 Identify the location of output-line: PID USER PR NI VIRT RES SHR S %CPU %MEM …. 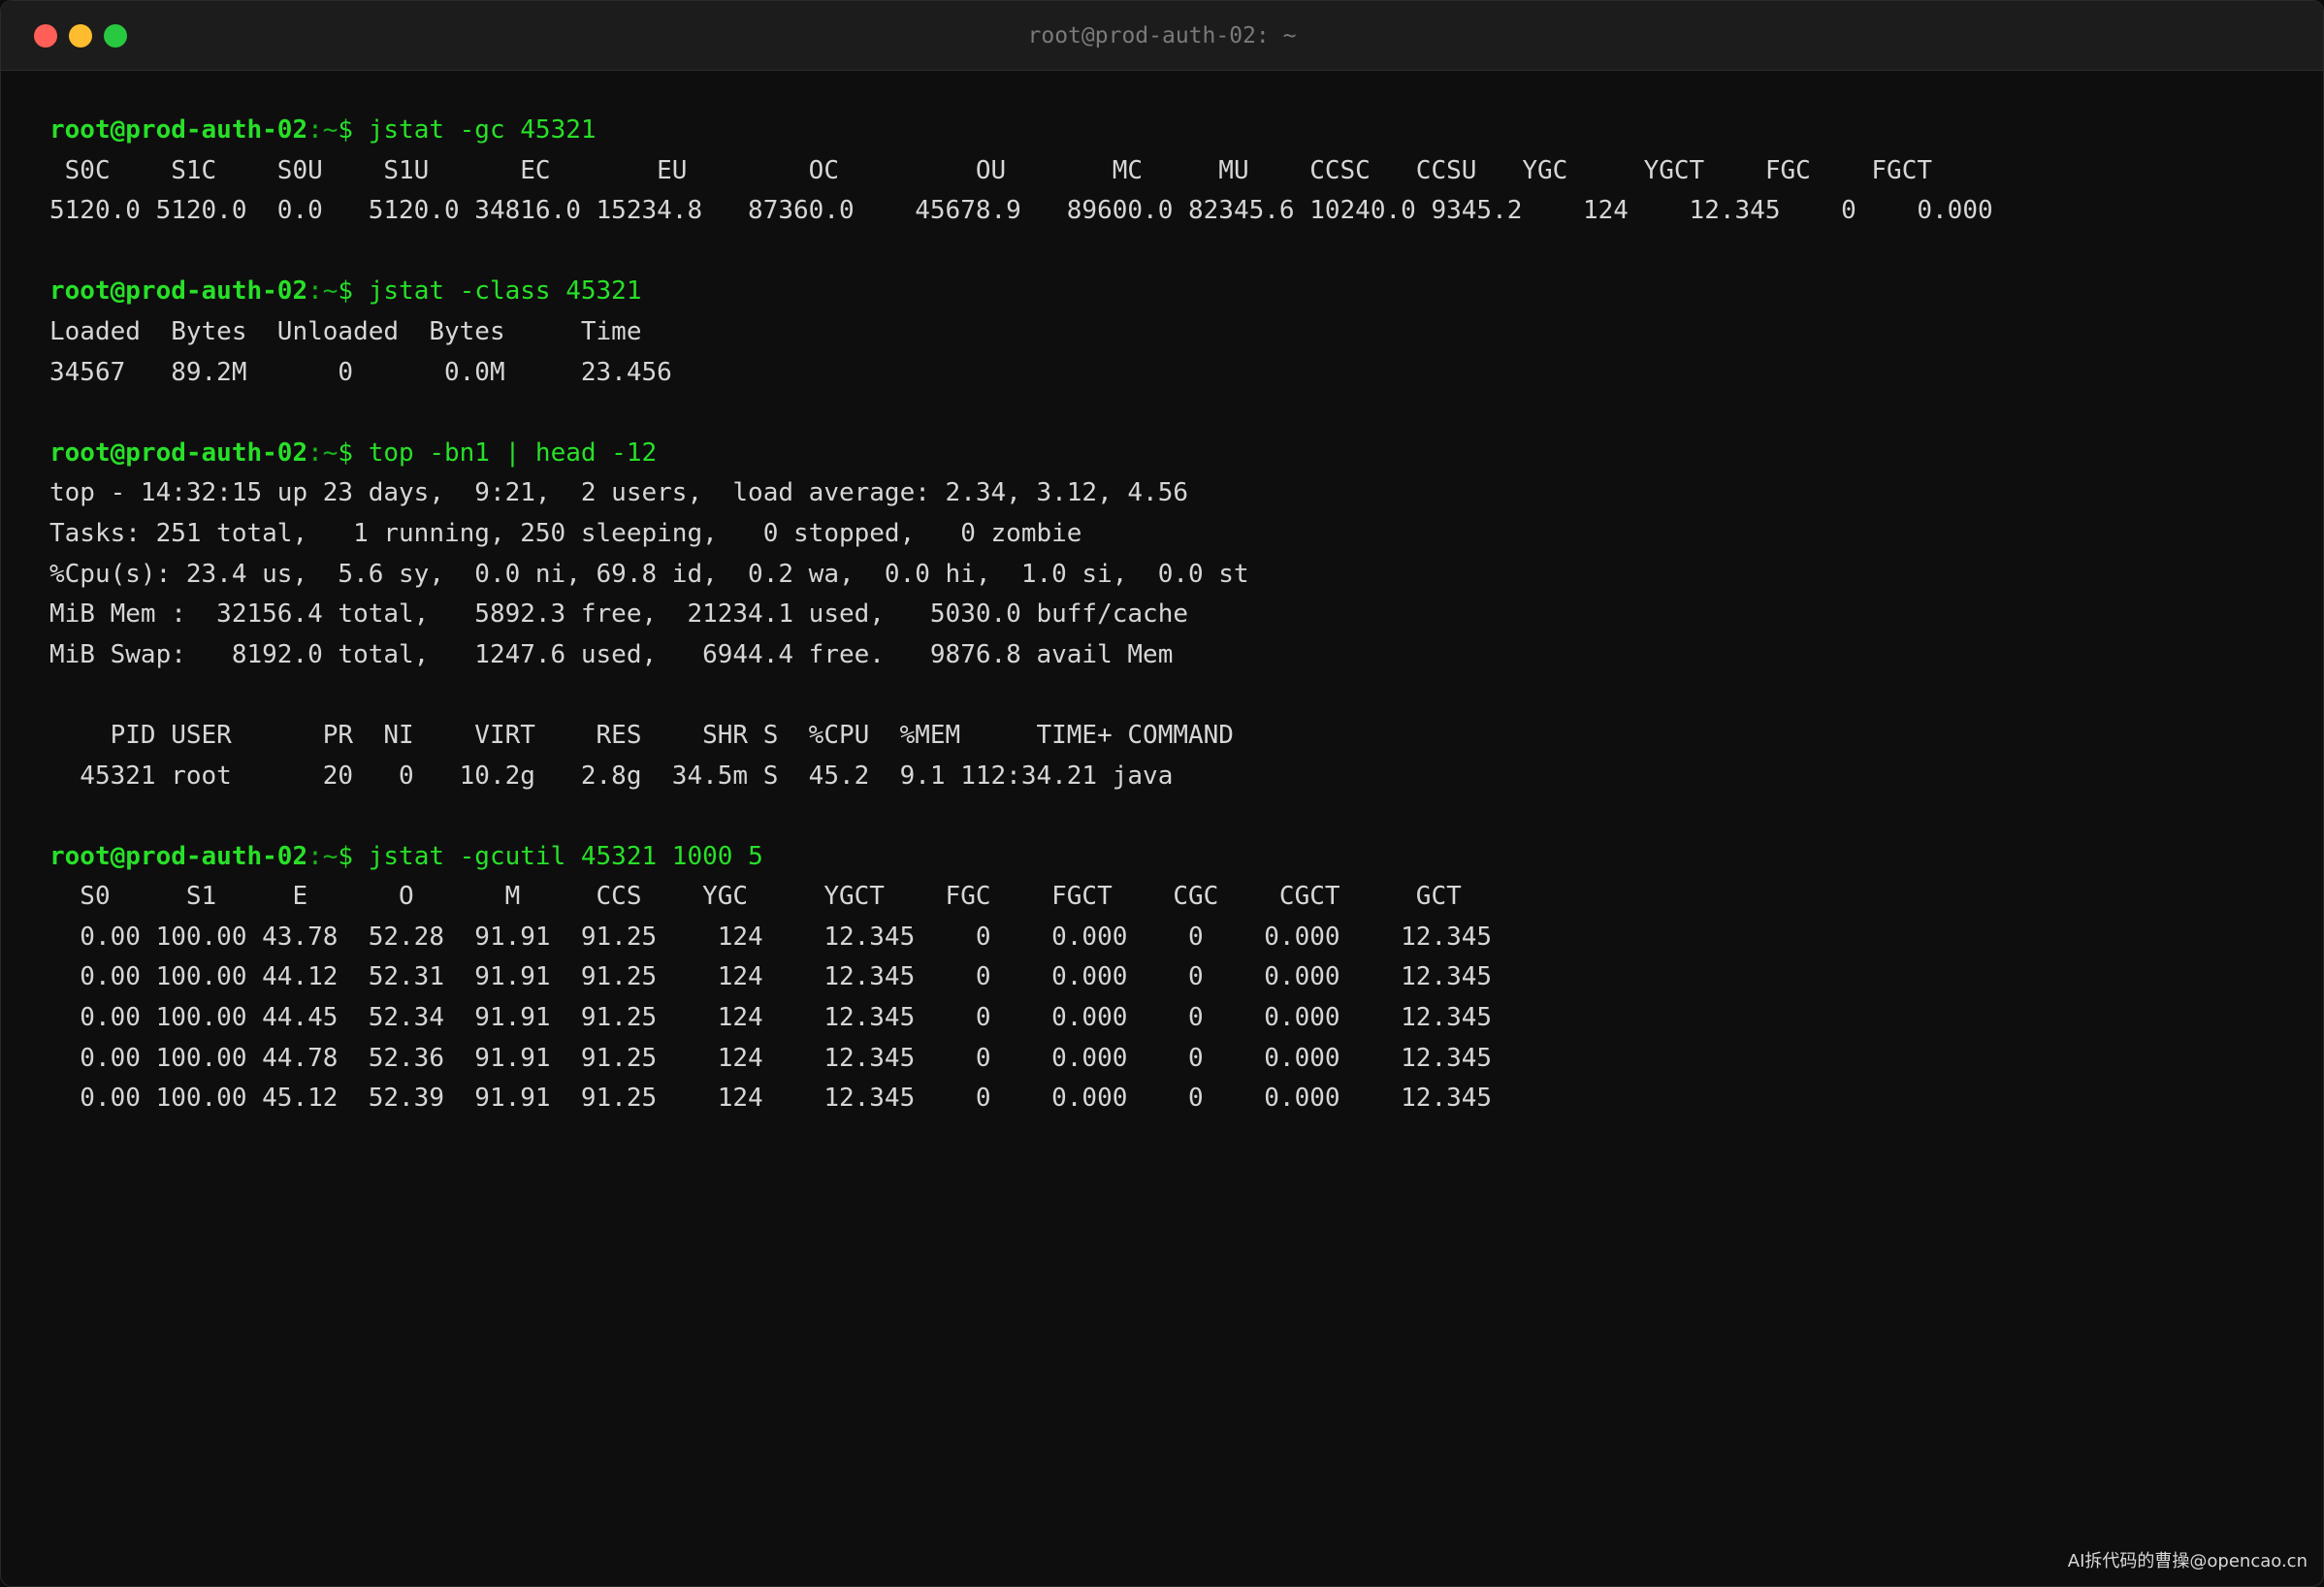
(641, 735).